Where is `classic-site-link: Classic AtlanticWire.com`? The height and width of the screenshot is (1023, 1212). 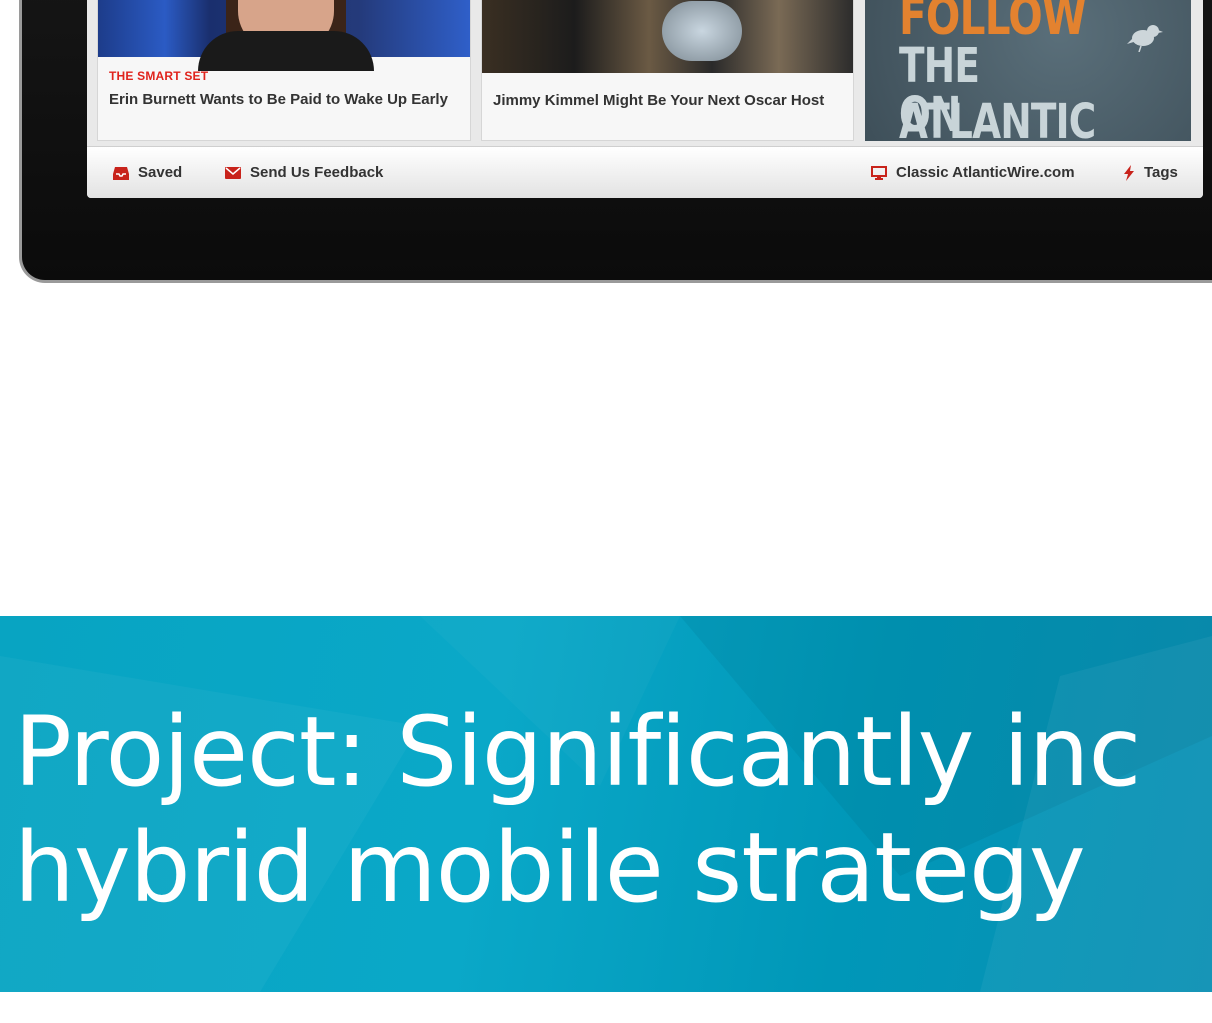
classic-site-link: Classic AtlanticWire.com is located at coordinates (973, 172).